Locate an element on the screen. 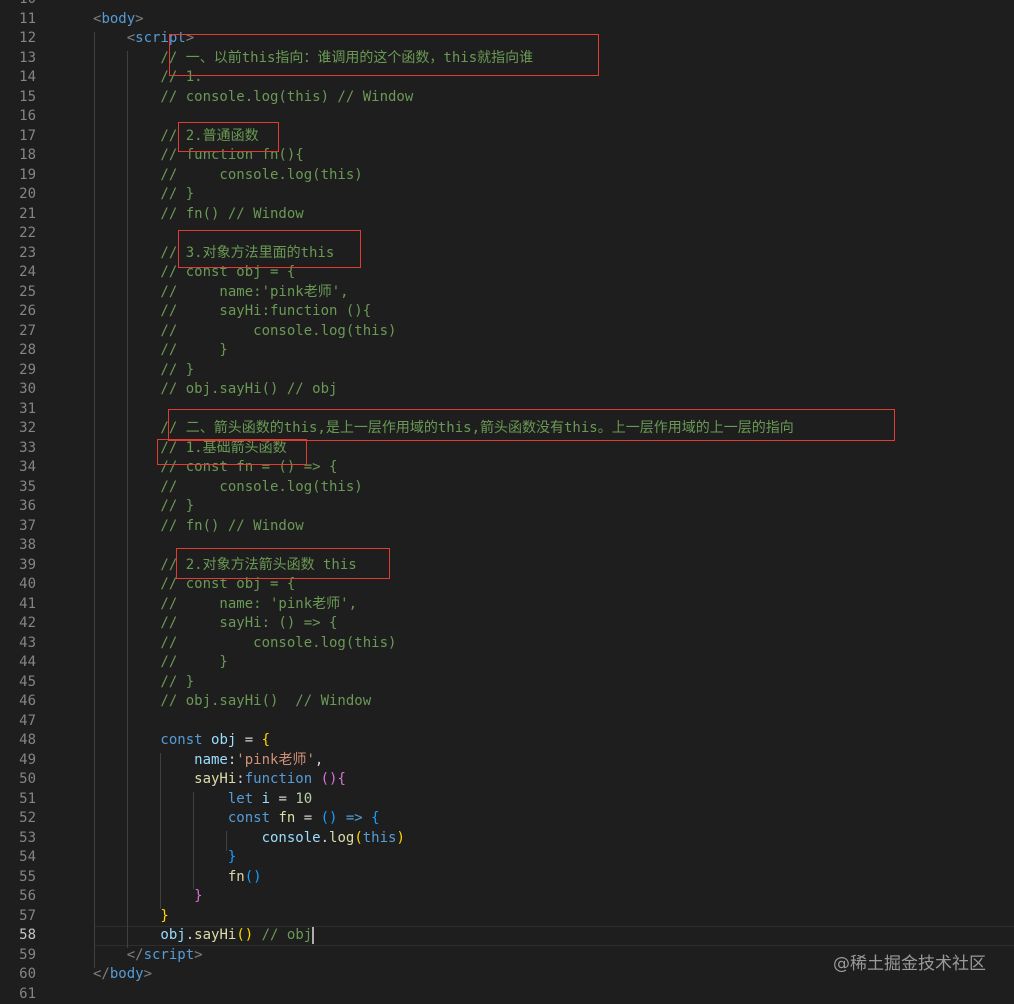  code-line: 40 // const obj = { is located at coordinates (507, 585).